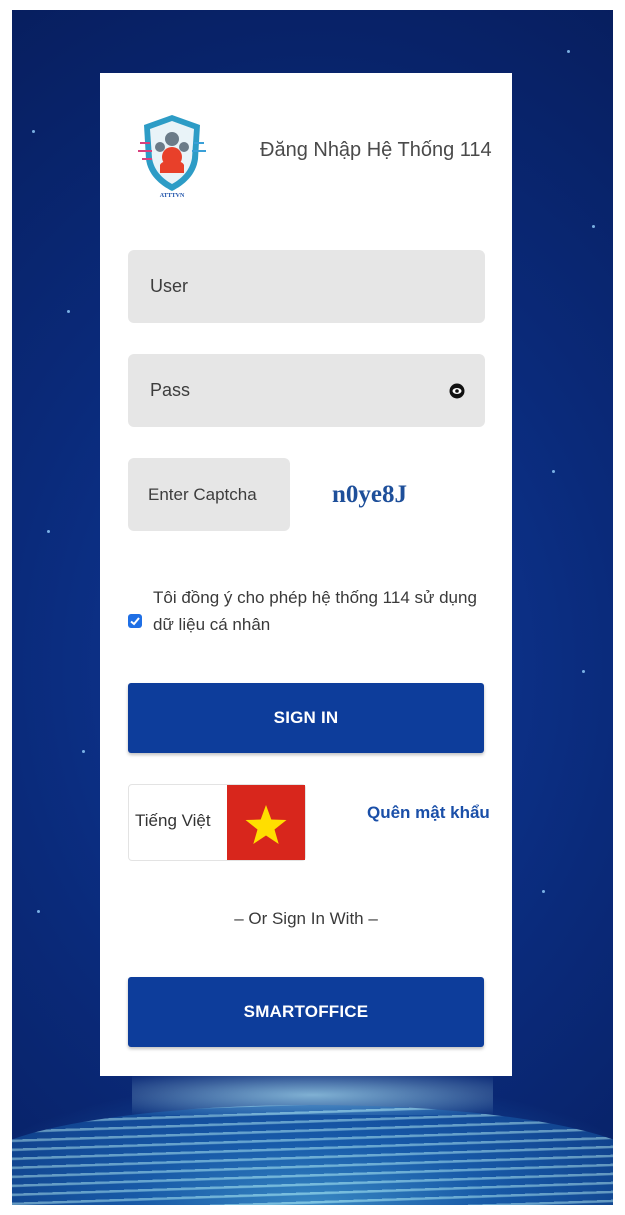 Image resolution: width=625 pixels, height=1215 pixels. What do you see at coordinates (217, 822) in the screenshot?
I see `language-selector: Tiếng Việt` at bounding box center [217, 822].